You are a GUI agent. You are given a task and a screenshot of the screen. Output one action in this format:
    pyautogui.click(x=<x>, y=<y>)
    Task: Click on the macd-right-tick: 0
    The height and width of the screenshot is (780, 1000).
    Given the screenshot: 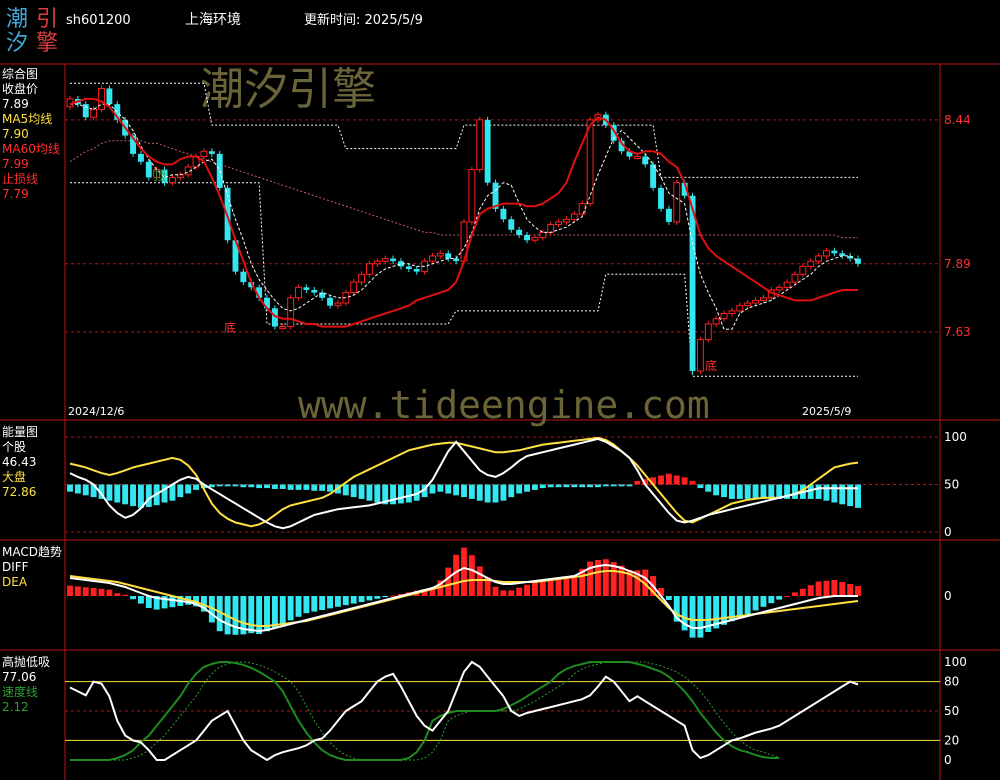 What is the action you would take?
    pyautogui.click(x=948, y=596)
    